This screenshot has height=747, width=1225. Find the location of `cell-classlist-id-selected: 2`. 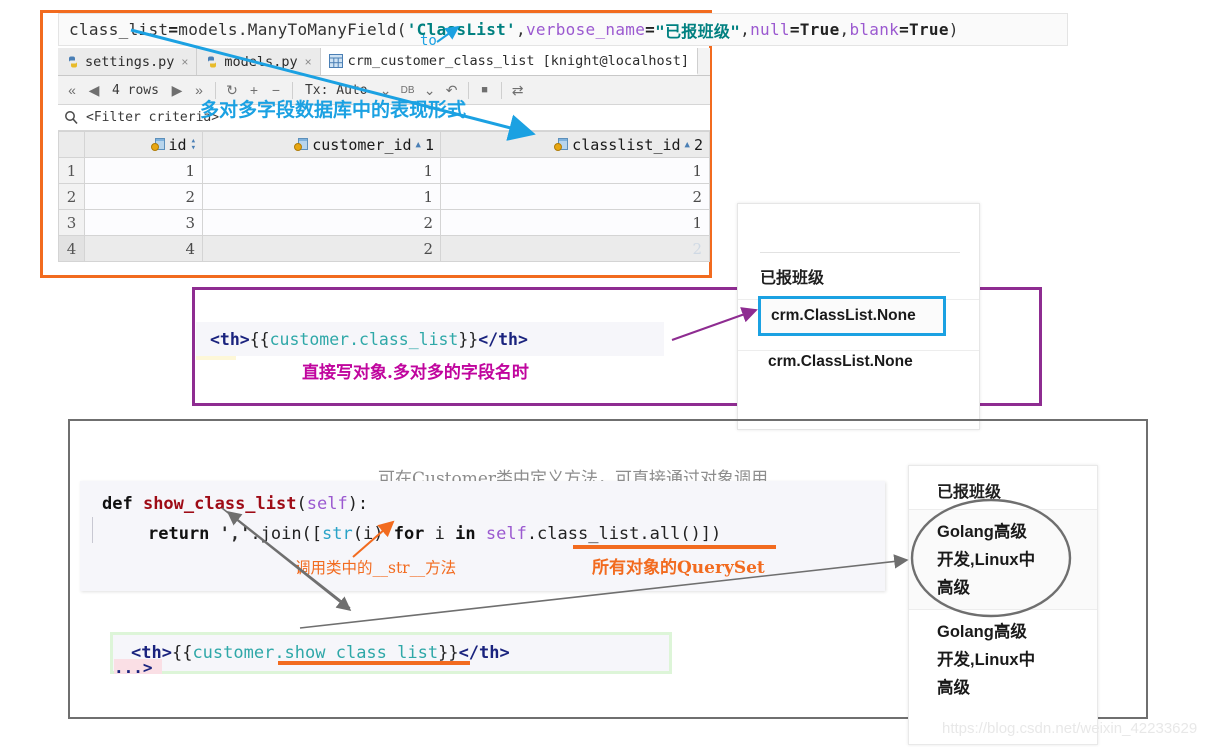

cell-classlist-id-selected: 2 is located at coordinates (575, 248).